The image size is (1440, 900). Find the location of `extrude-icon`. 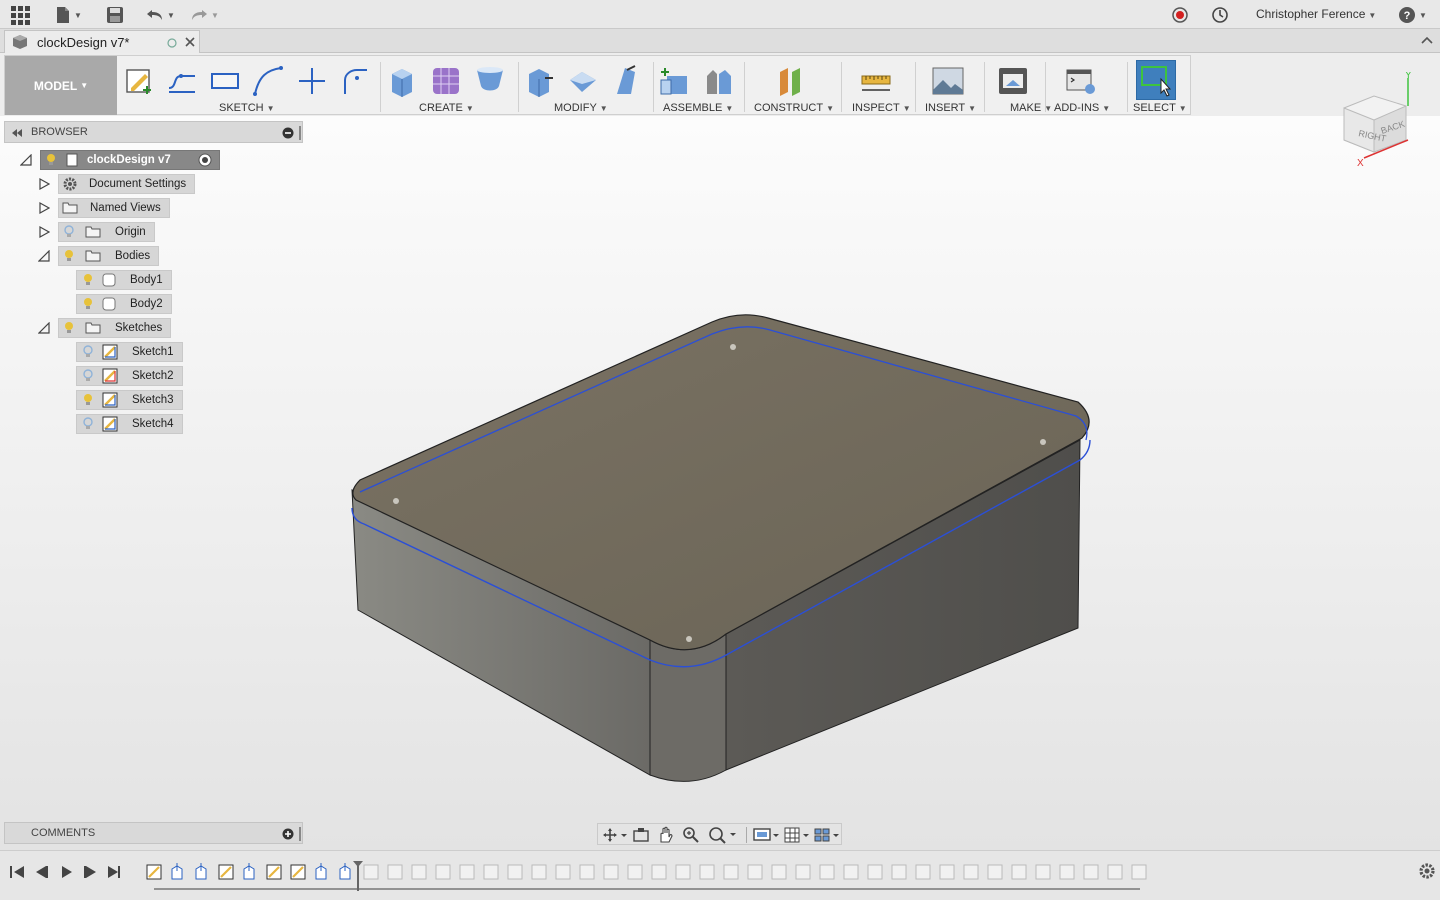

extrude-icon is located at coordinates (403, 81).